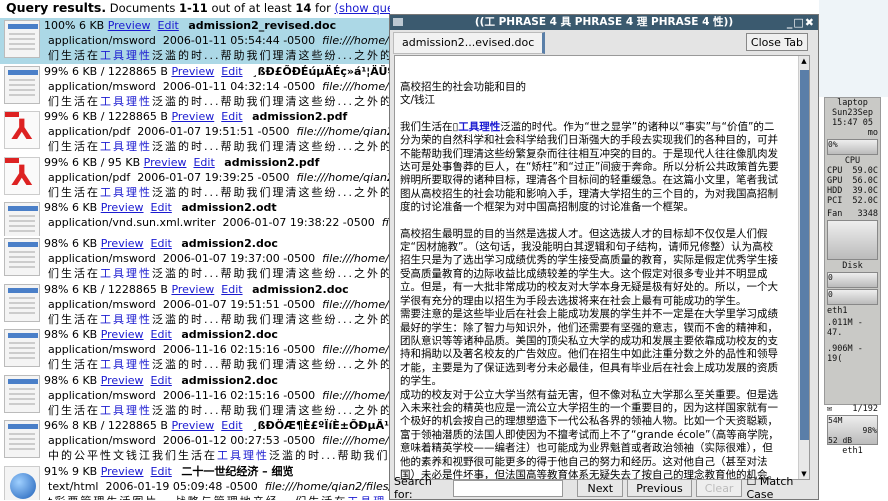 The image size is (888, 501). I want to click on next-button: Next, so click(600, 488).